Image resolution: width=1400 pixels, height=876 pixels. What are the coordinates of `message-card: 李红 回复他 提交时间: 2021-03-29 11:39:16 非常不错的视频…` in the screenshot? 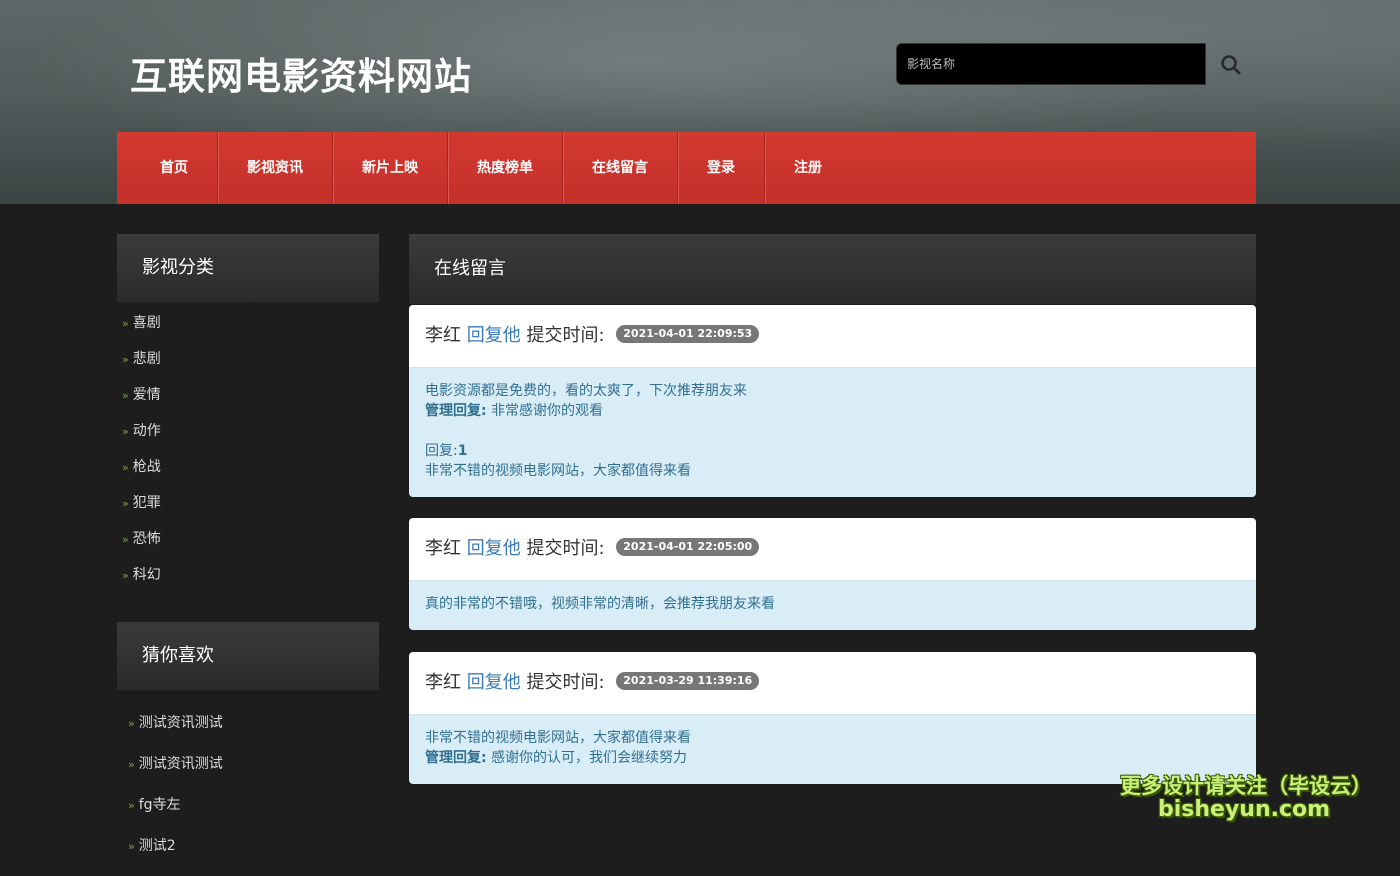 It's located at (832, 718).